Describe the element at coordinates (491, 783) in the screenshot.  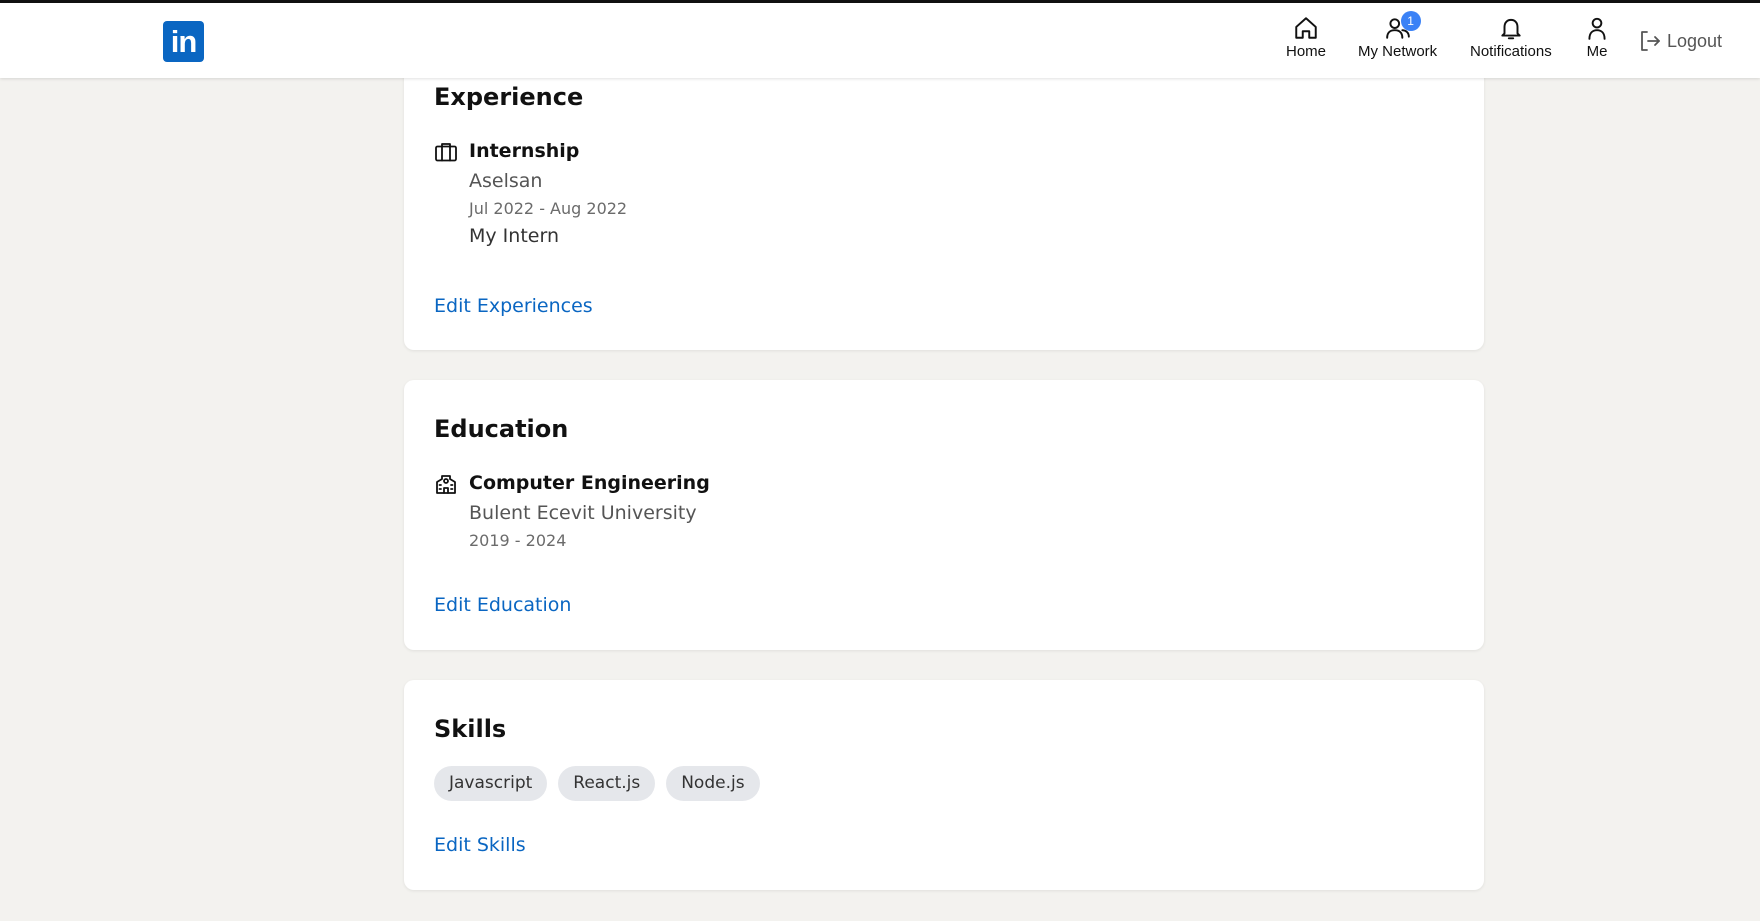
I see `skill-chip: Javascript` at that location.